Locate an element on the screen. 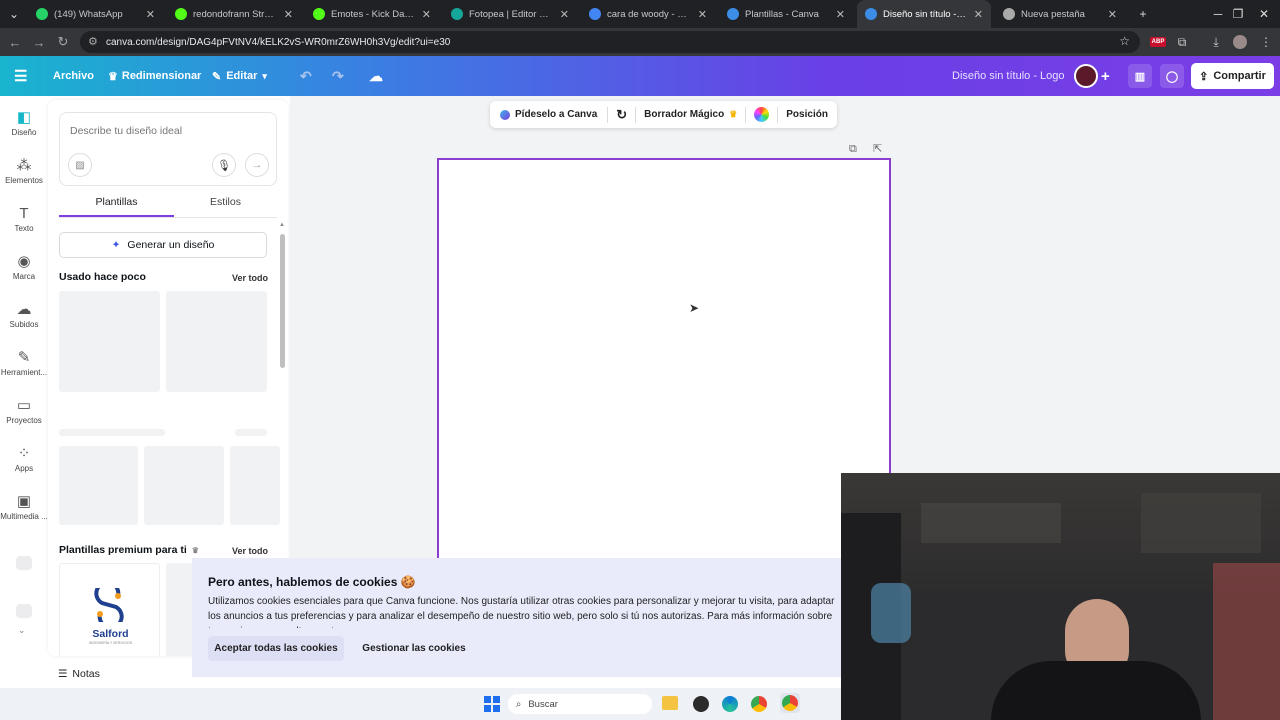 The image size is (1280, 720). redimensionar-button: ♛ Redimensionar is located at coordinates (154, 76).